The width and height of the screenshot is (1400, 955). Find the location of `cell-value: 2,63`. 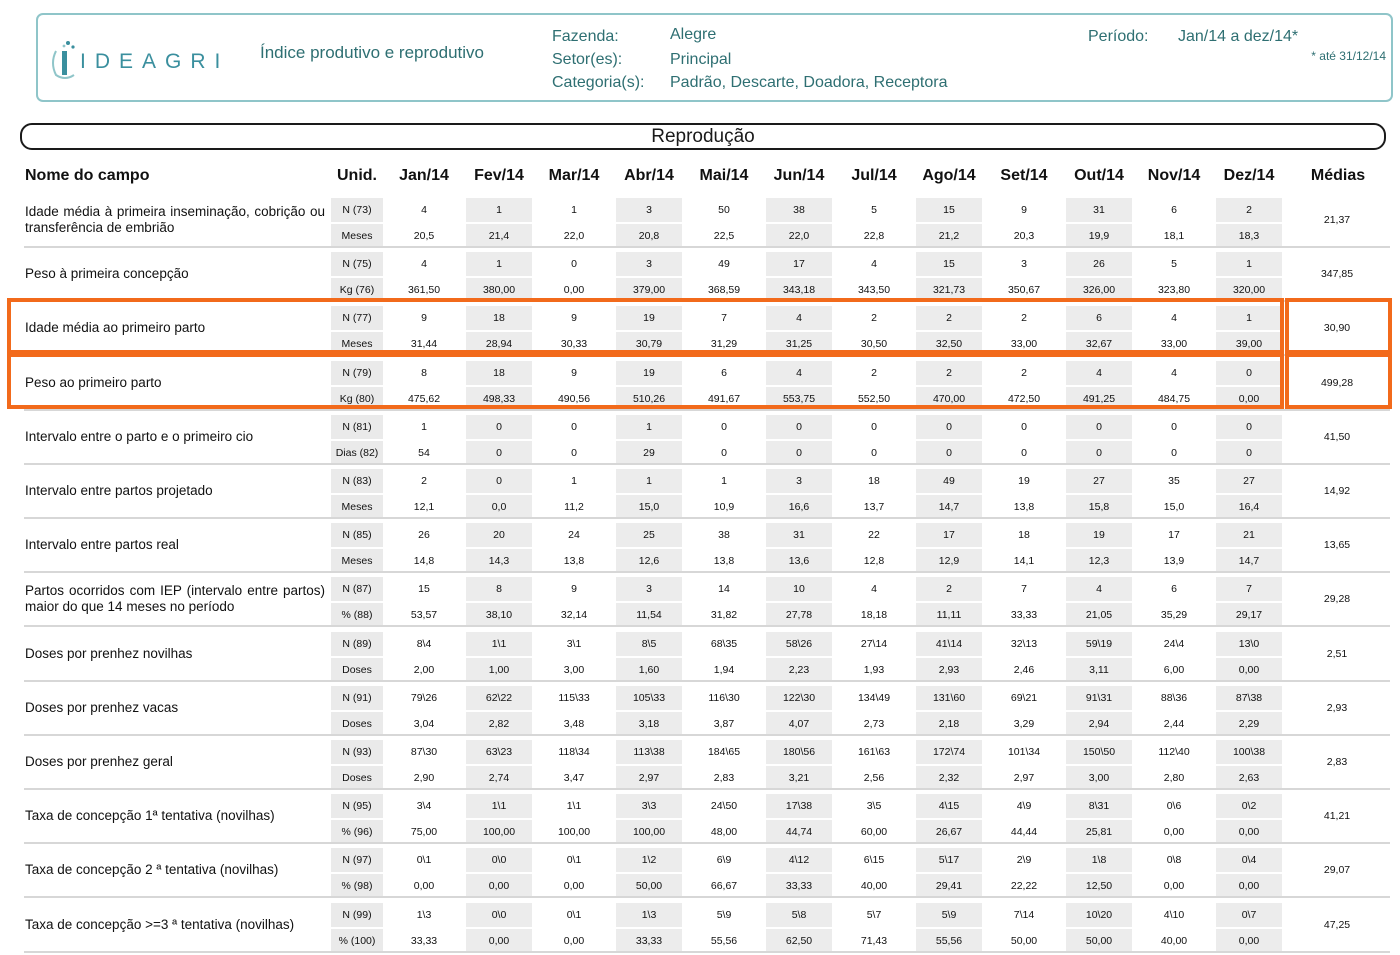

cell-value: 2,63 is located at coordinates (1249, 778).